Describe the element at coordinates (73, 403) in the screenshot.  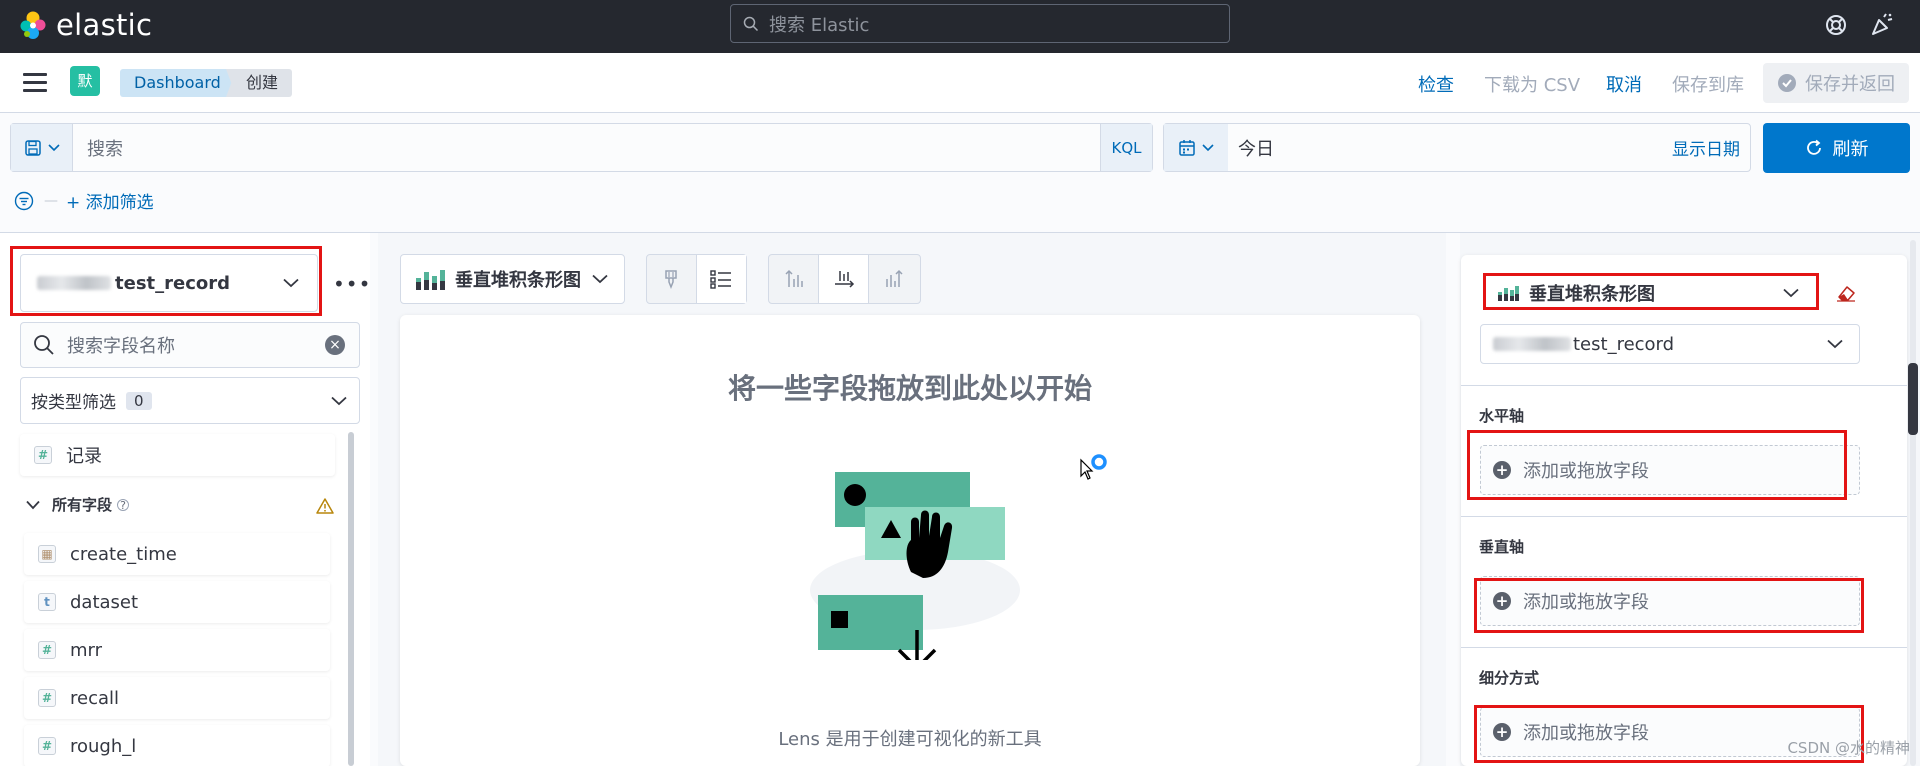
I see `type-filter-label: 按类型筛选` at that location.